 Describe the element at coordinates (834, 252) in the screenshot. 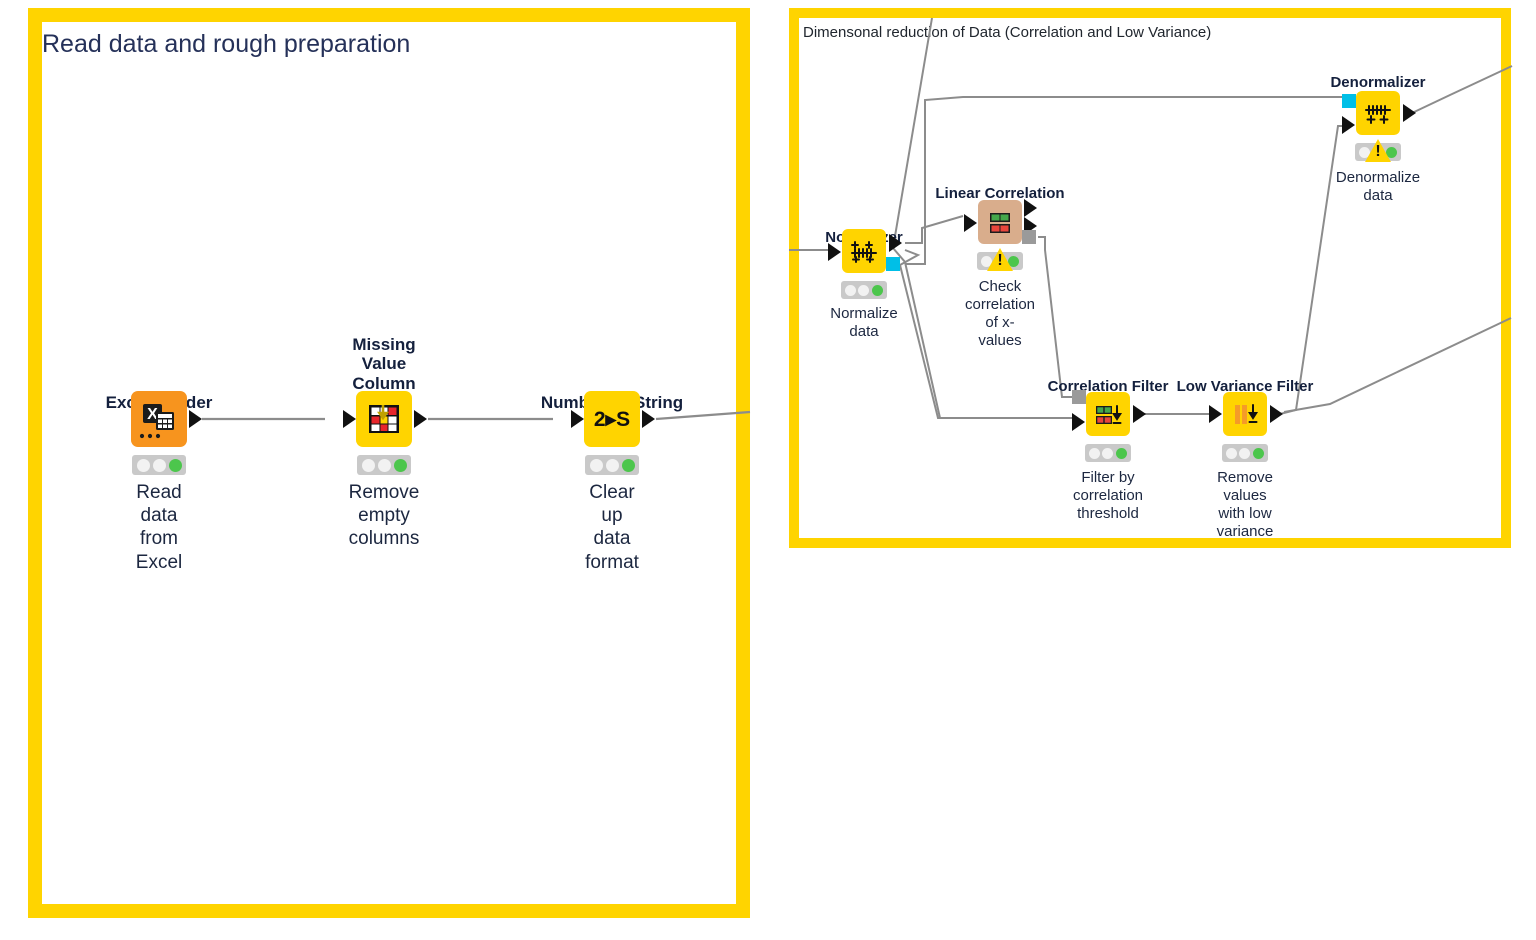

I see `input-port-normalizer` at that location.